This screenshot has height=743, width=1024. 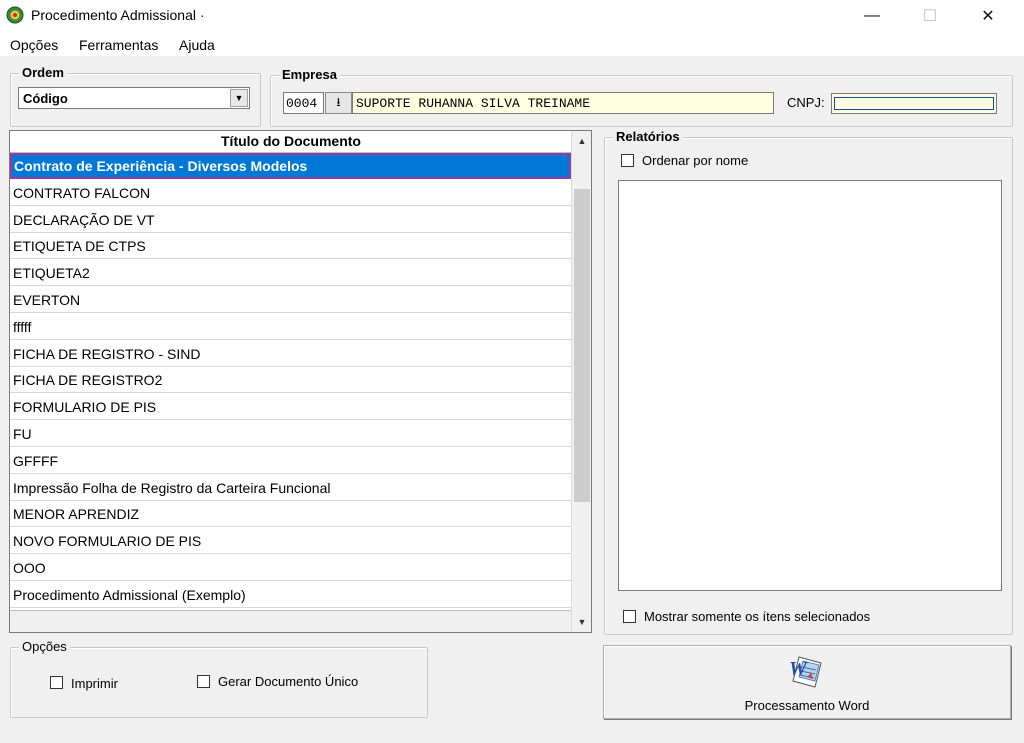 What do you see at coordinates (197, 45) in the screenshot?
I see `menu-ajuda: Ajuda` at bounding box center [197, 45].